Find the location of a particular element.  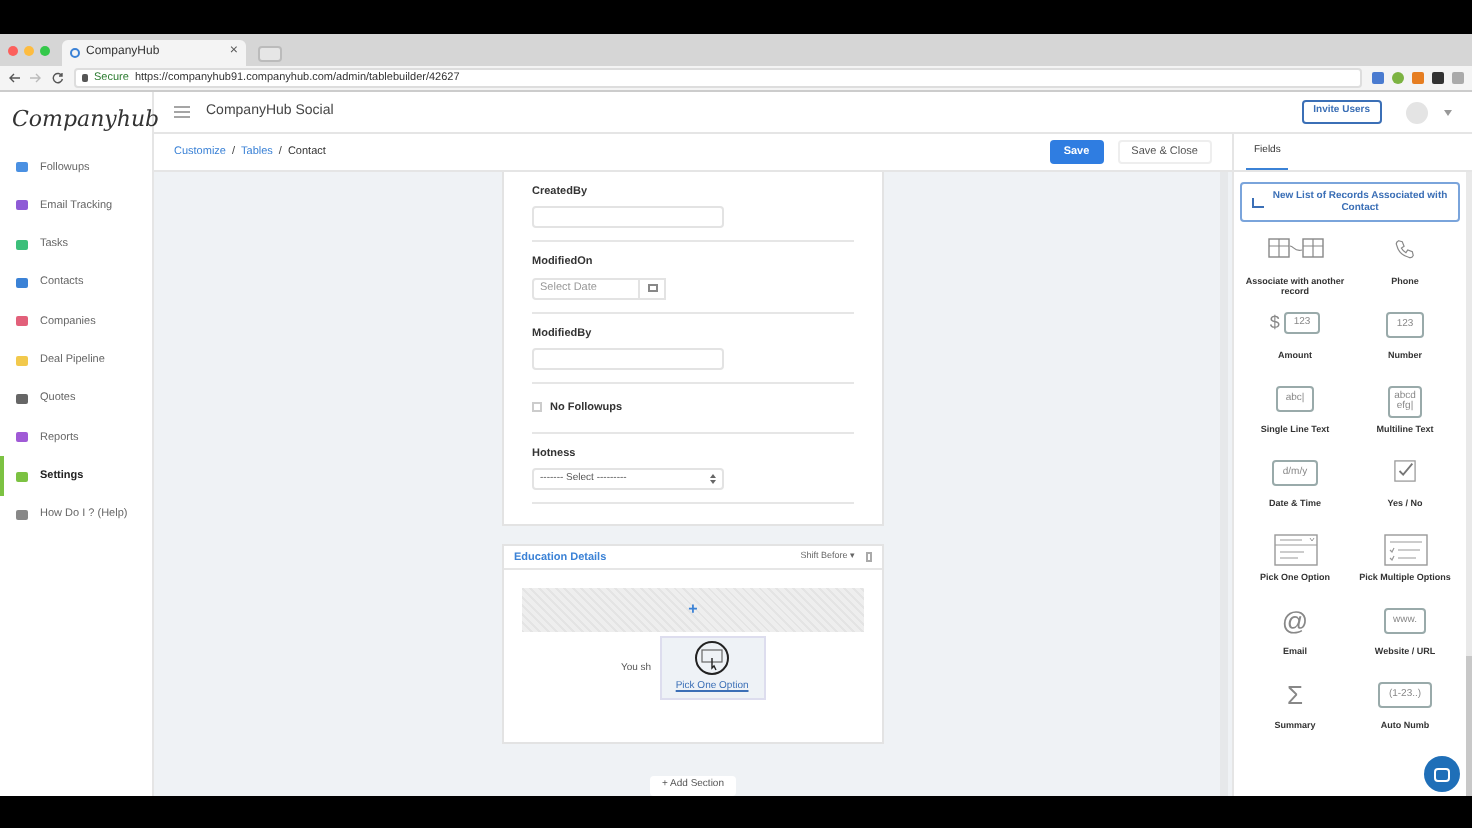

at-sign-icon: @ is located at coordinates (1295, 621).